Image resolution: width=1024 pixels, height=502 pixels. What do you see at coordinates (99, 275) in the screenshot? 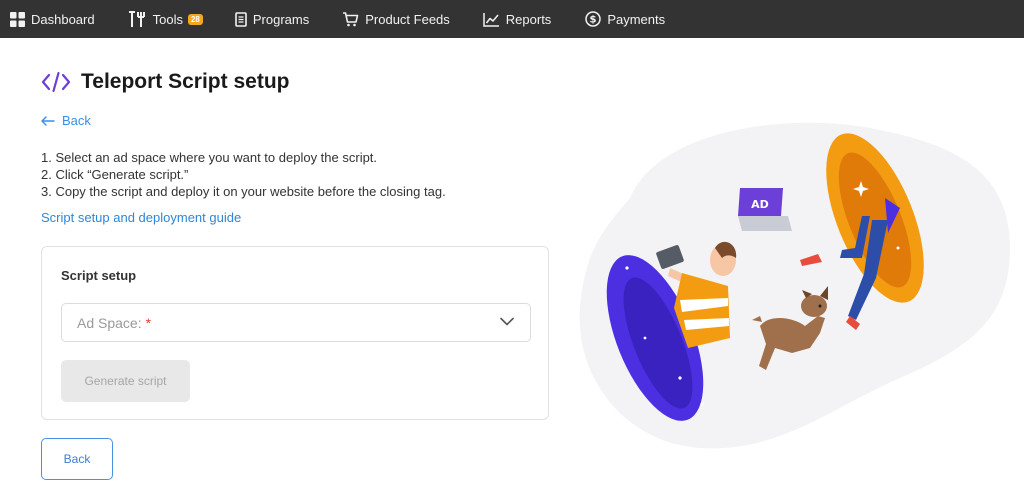
I see `card-title: Script setup` at bounding box center [99, 275].